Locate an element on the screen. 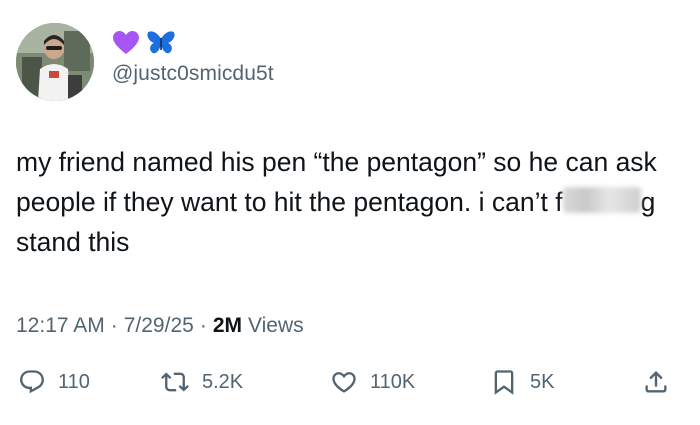 Image resolution: width=700 pixels, height=425 pixels. censored-word: ucki is located at coordinates (601, 200).